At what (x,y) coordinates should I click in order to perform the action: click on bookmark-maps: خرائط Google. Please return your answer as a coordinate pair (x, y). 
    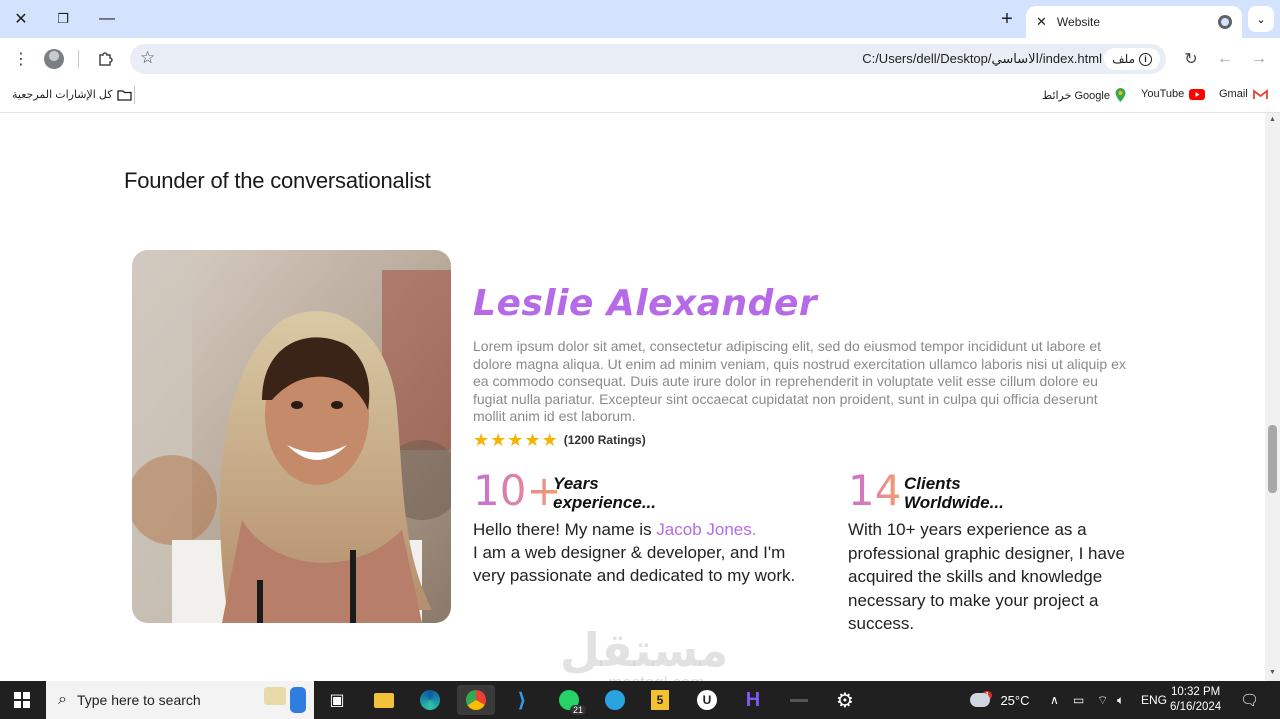
    Looking at the image, I should click on (1084, 95).